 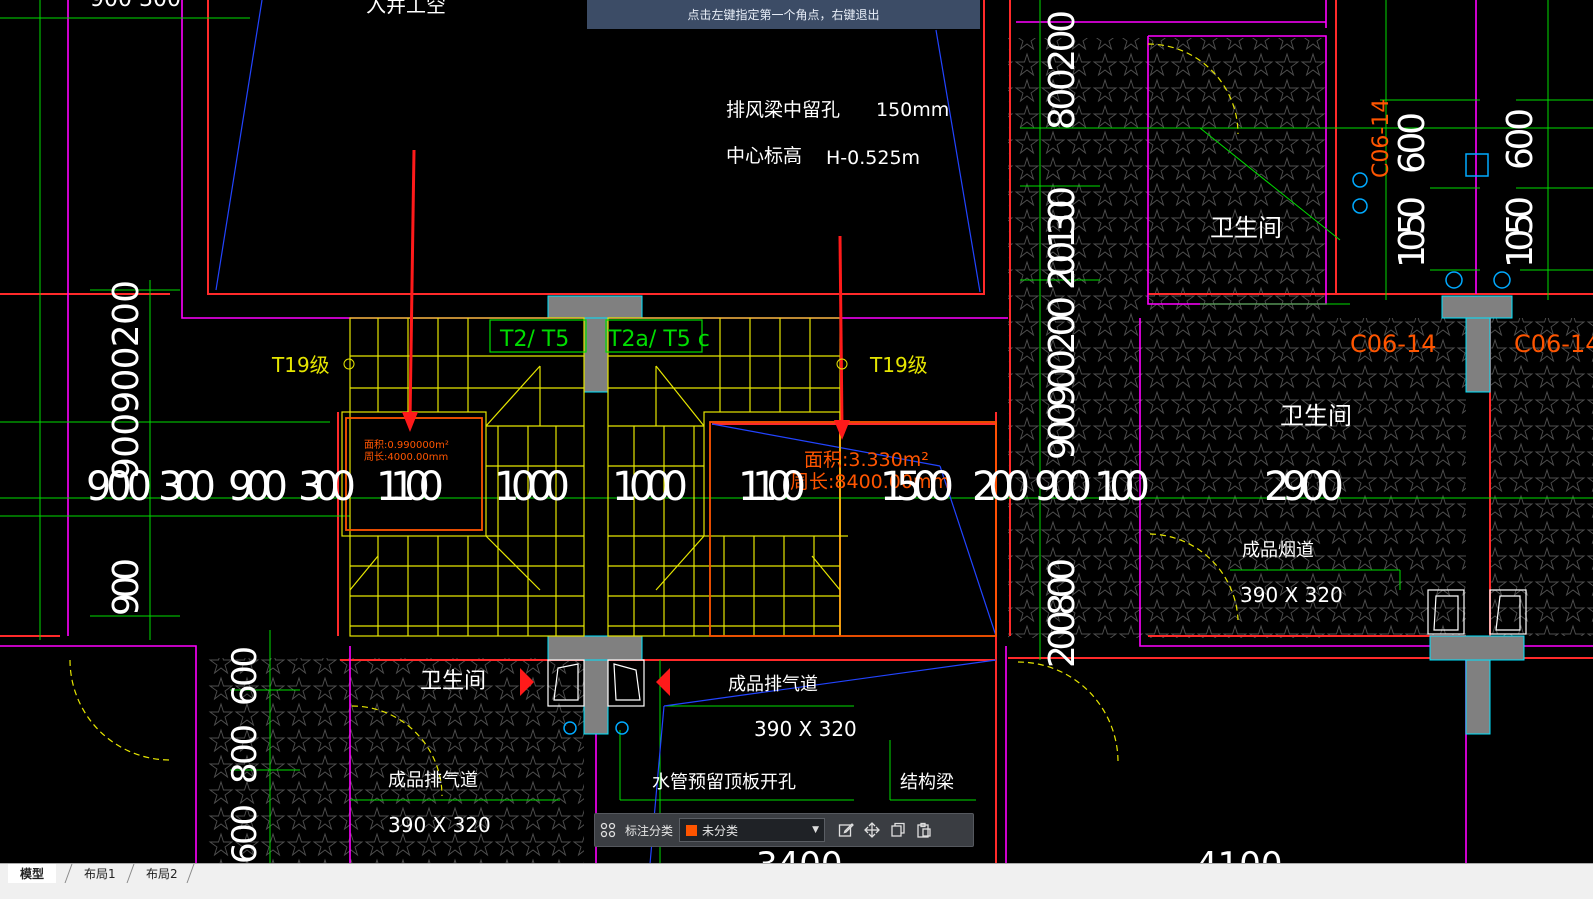 I want to click on dim-300-b: 300, so click(x=327, y=487).